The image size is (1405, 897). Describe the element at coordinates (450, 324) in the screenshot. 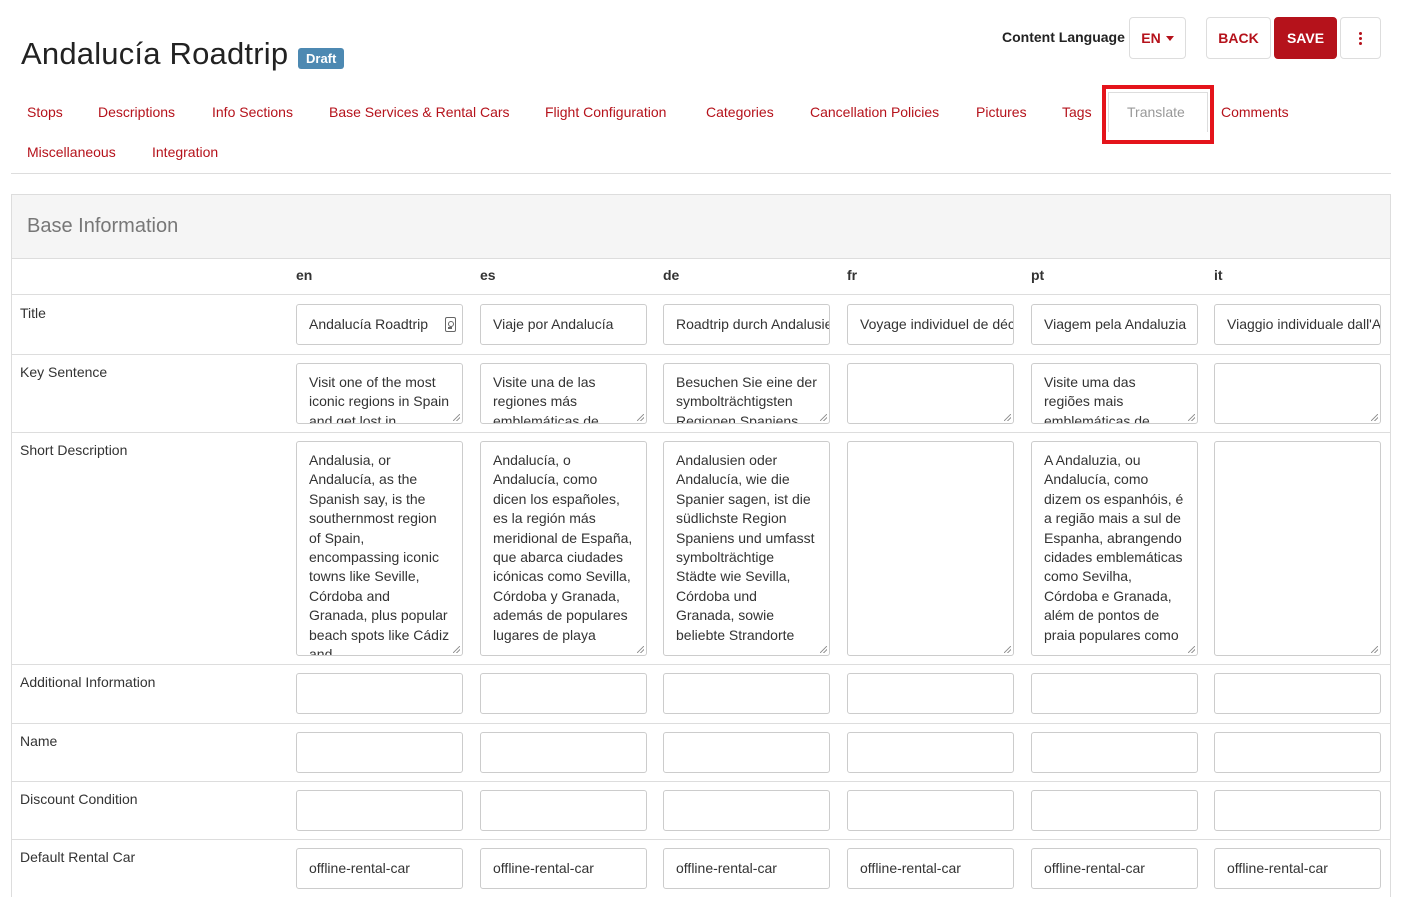

I see `password-manager-icon` at that location.